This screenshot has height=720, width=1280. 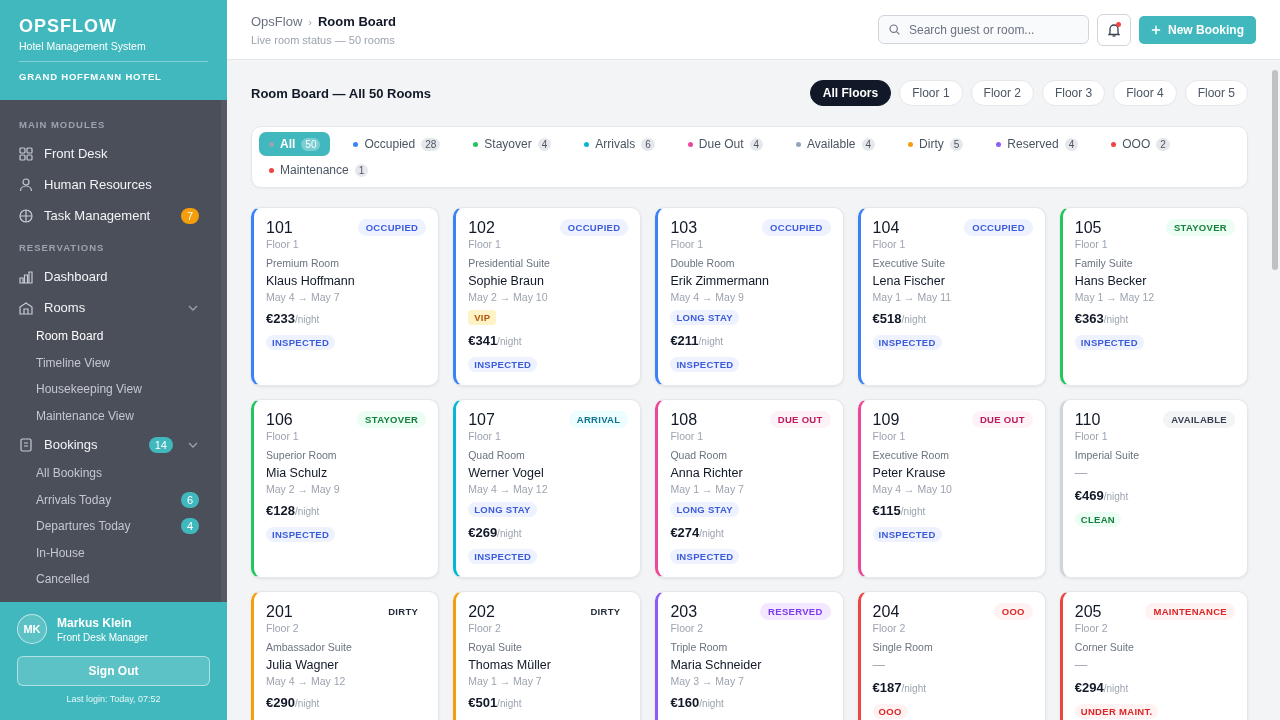 What do you see at coordinates (719, 281) in the screenshot?
I see `guest-name: Erik Zimmermann` at bounding box center [719, 281].